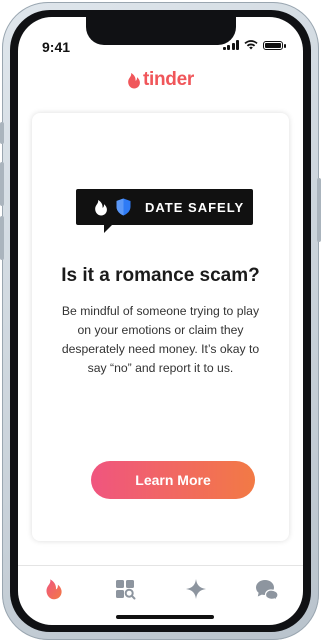 This screenshot has height=644, width=323. I want to click on tab-messages, so click(267, 593).